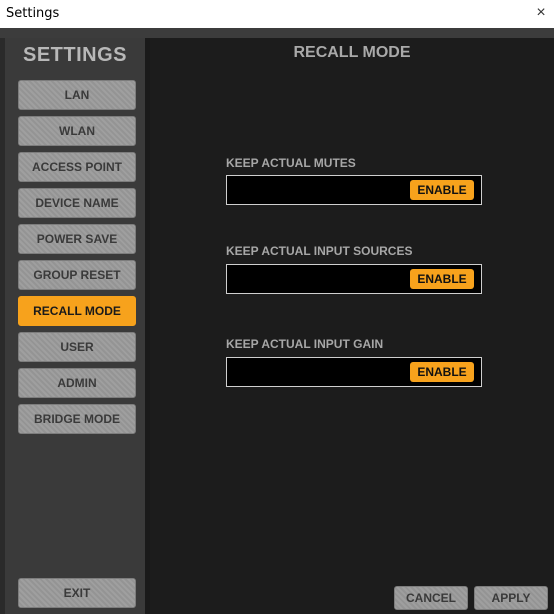  Describe the element at coordinates (33, 13) in the screenshot. I see `window-title: Settings` at that location.